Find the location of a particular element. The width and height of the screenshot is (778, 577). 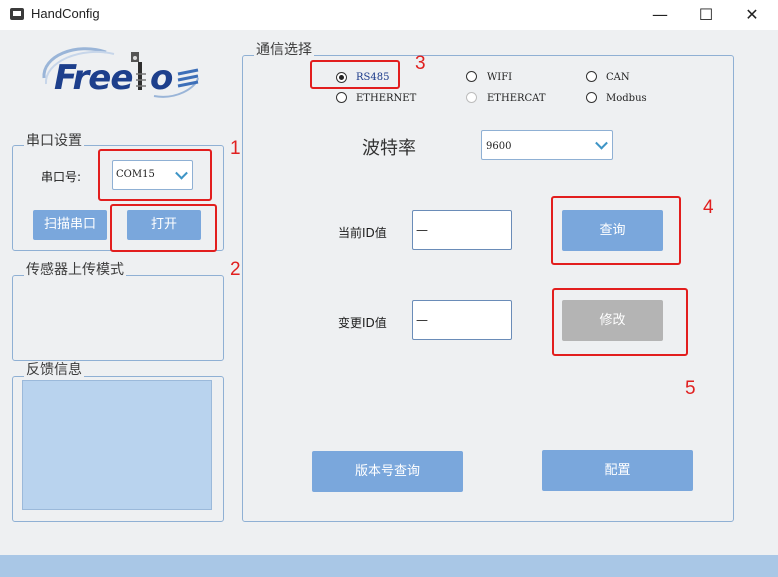

radio-wifi-label: WIFI is located at coordinates (500, 77).